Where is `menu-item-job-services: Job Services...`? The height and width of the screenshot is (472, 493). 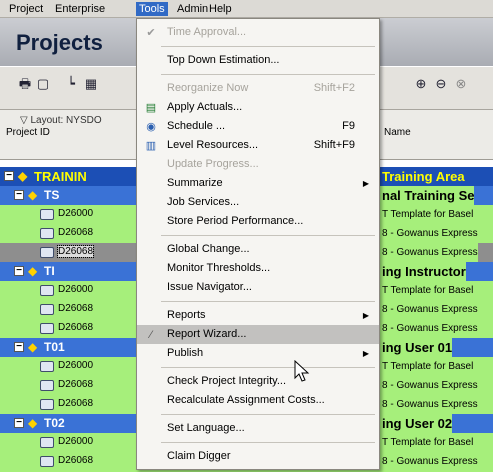
menu-item-job-services: Job Services... is located at coordinates (258, 202).